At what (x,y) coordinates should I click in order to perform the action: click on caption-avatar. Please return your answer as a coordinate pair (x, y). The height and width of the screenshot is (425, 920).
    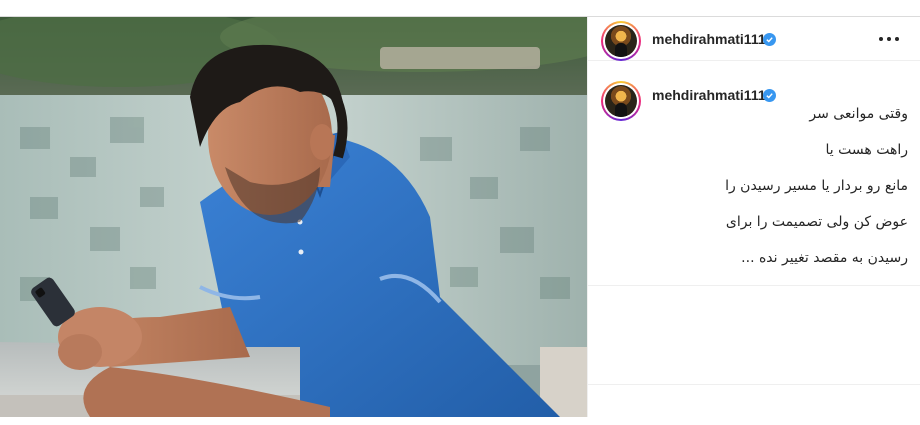
    Looking at the image, I should click on (621, 101).